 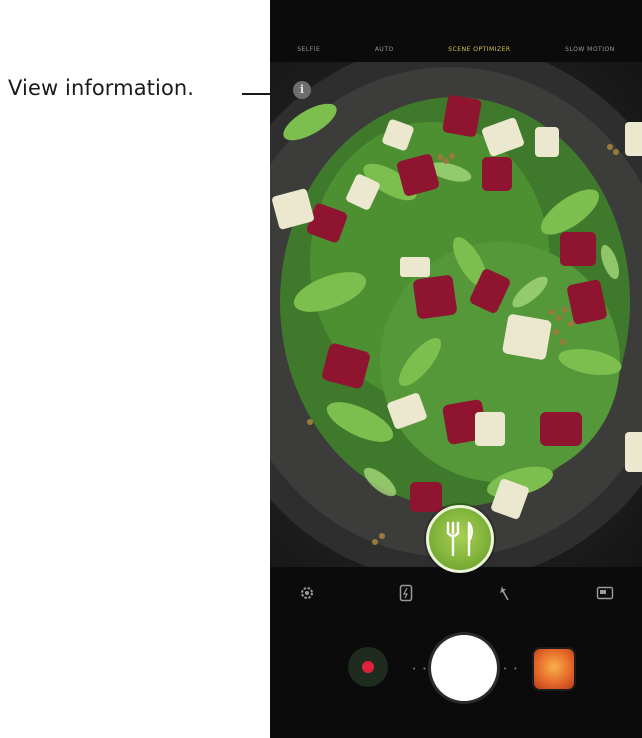 What do you see at coordinates (384, 49) in the screenshot?
I see `mode-tab-auto: AUTO` at bounding box center [384, 49].